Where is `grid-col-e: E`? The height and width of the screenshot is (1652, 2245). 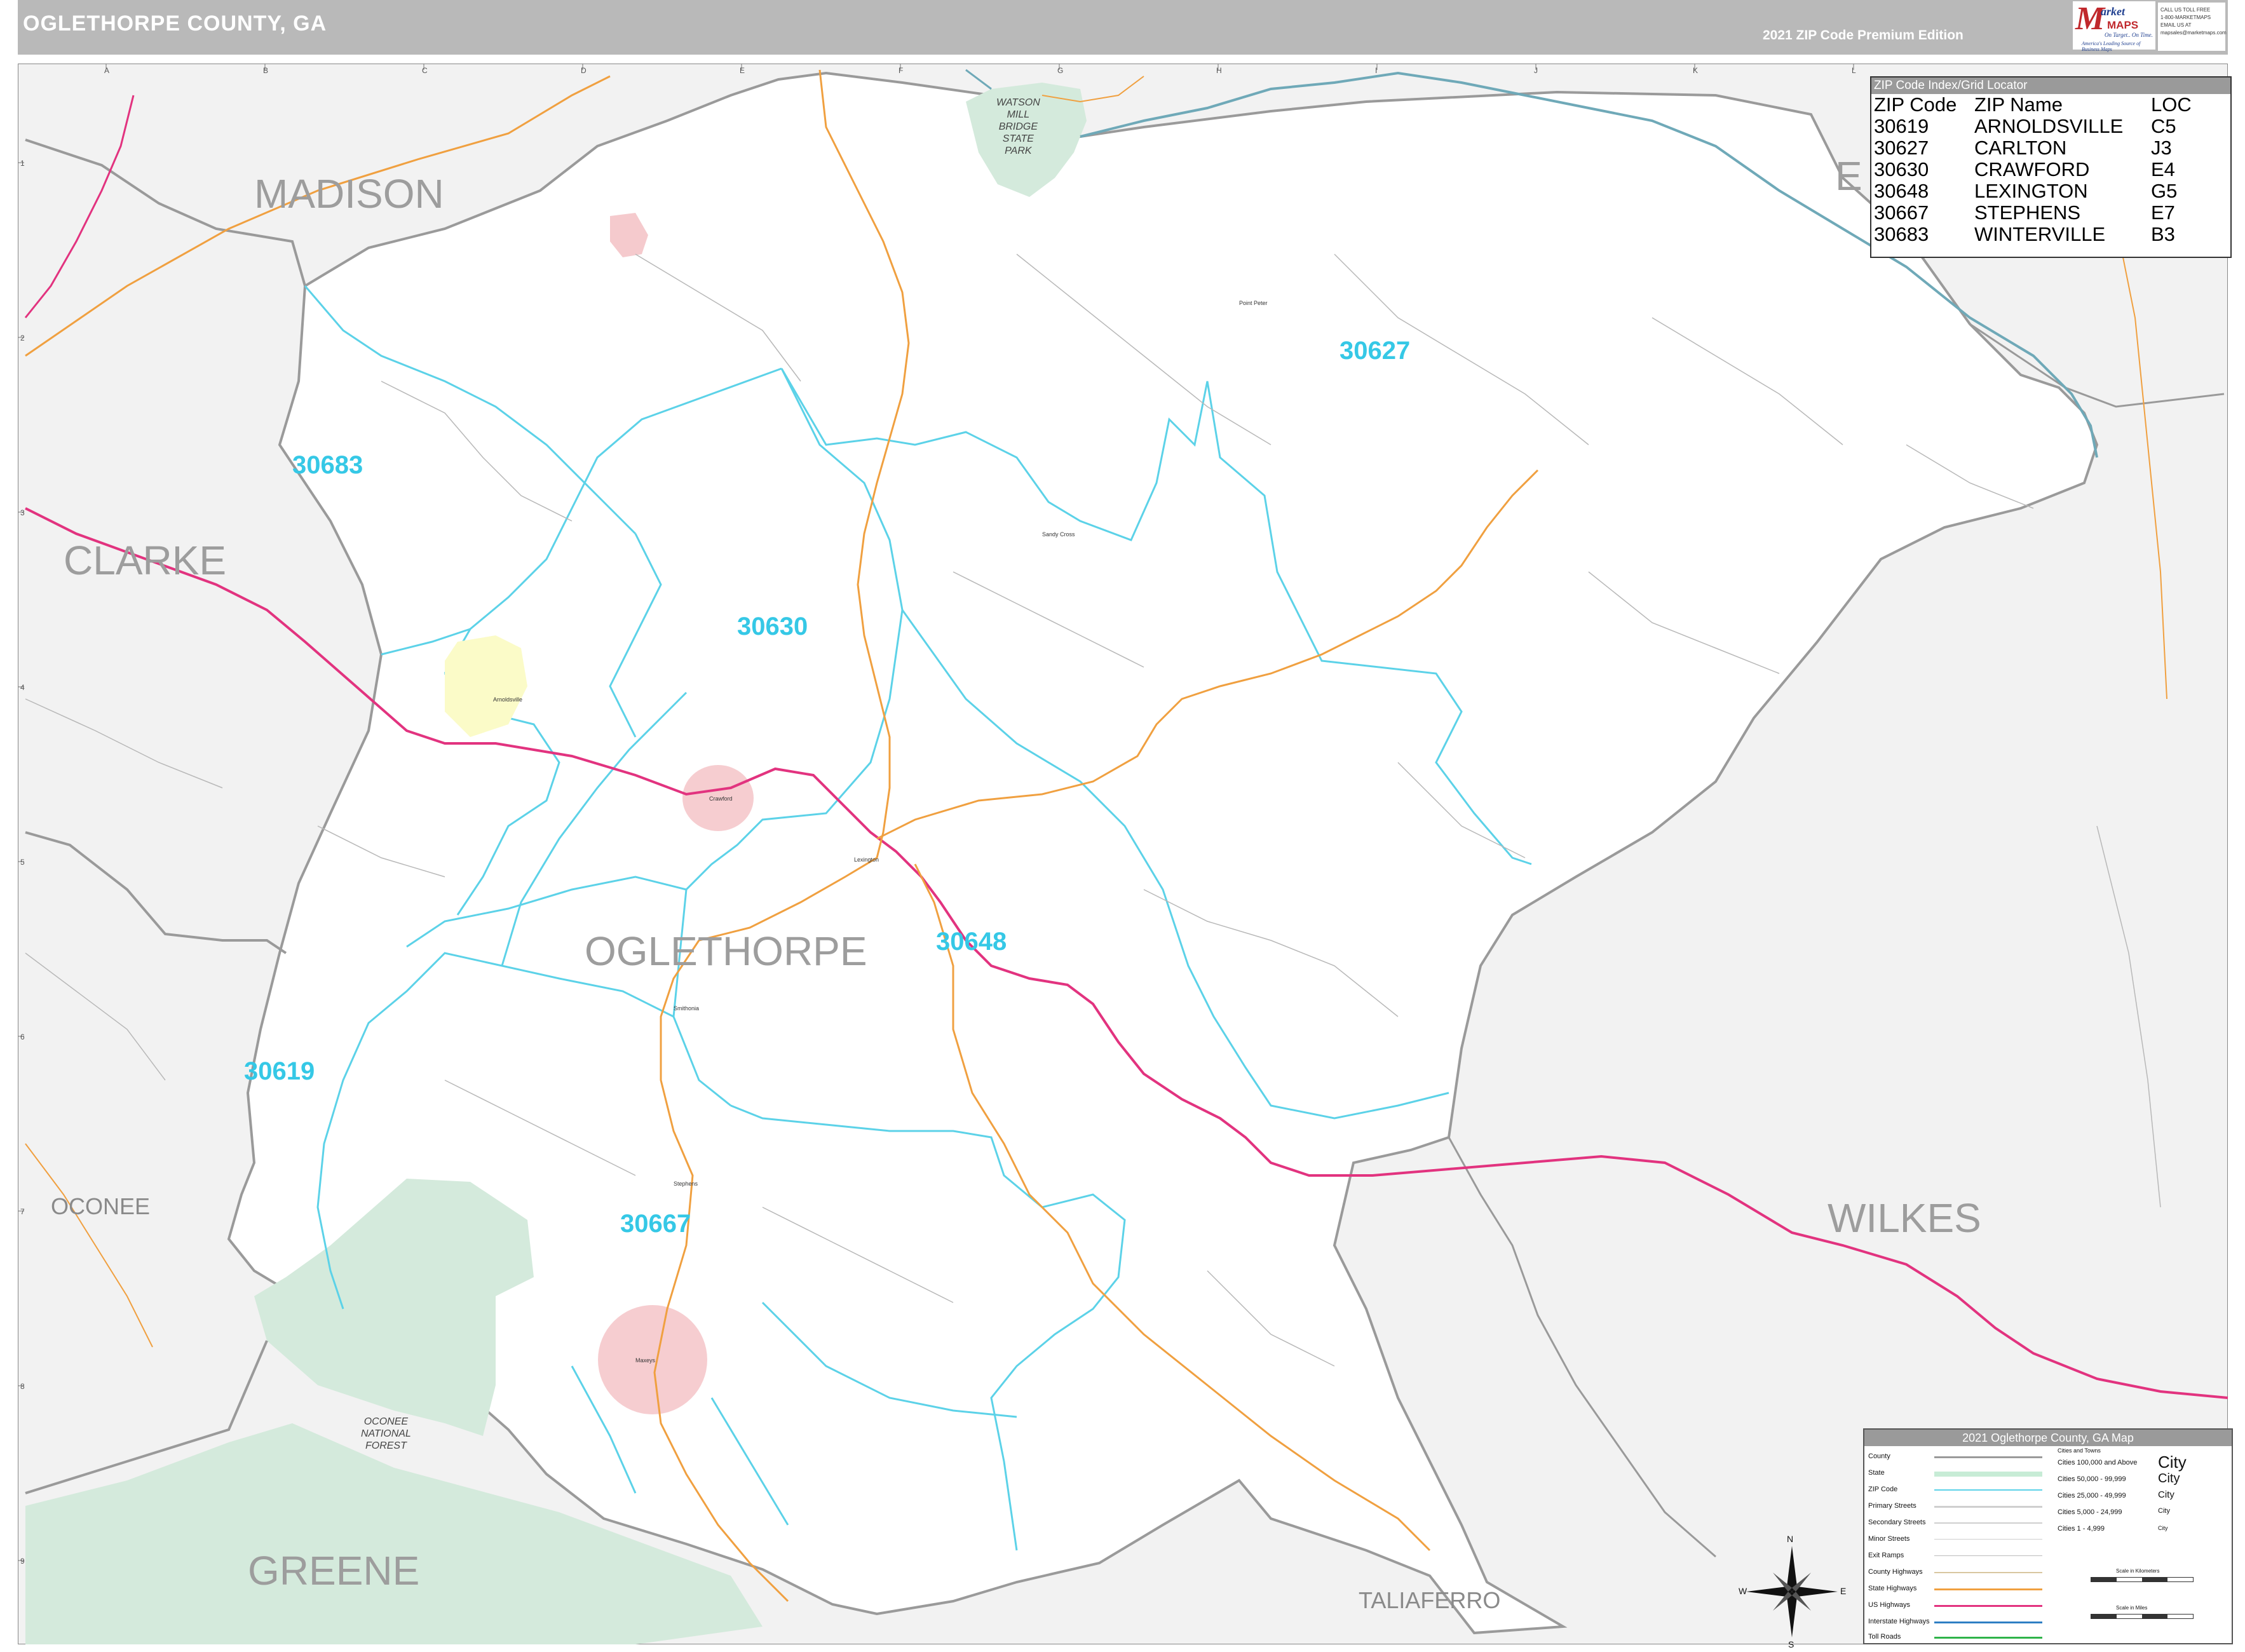
grid-col-e: E is located at coordinates (742, 70).